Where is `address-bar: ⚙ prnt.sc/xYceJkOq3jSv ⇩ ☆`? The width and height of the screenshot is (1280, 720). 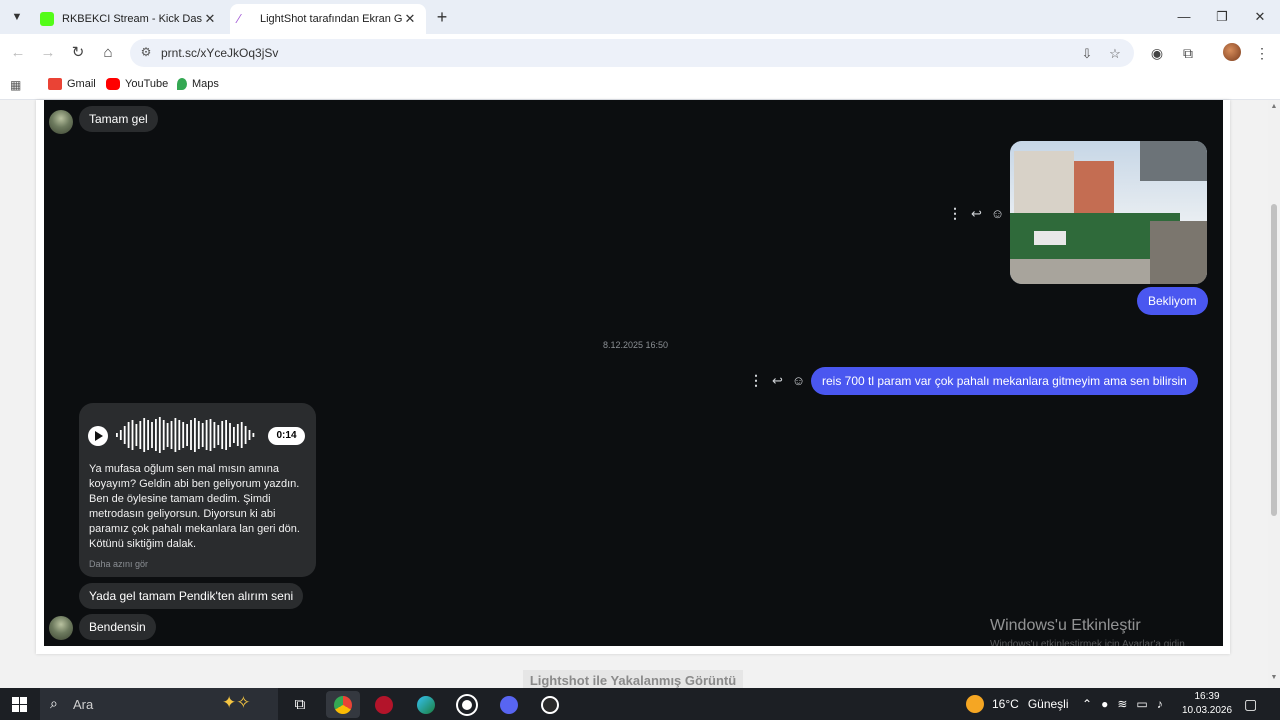 address-bar: ⚙ prnt.sc/xYceJkOq3jSv ⇩ ☆ is located at coordinates (632, 53).